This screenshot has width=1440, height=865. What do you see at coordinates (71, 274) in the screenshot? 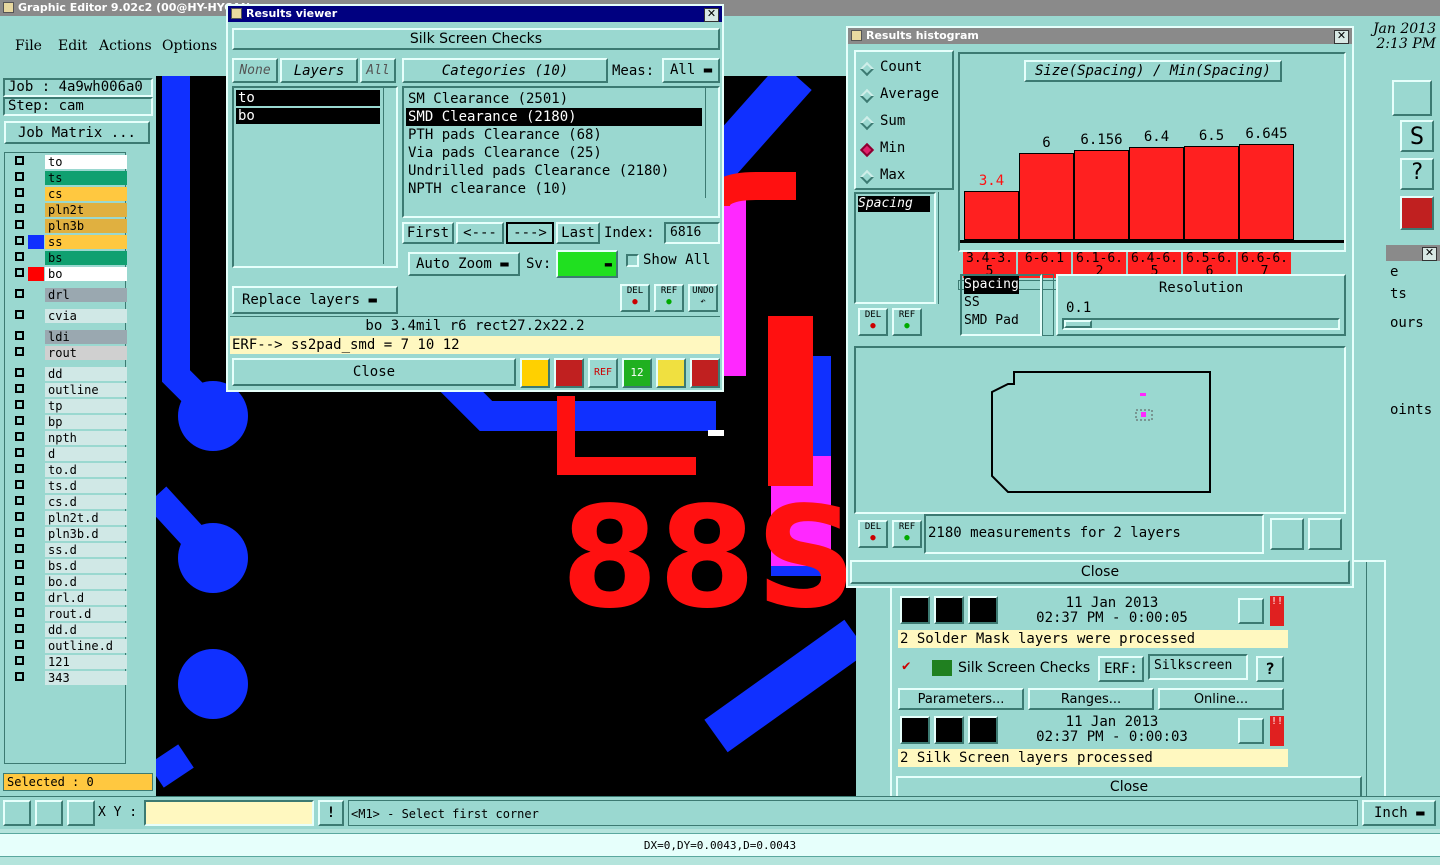
I see `layer-row-bo: bo` at bounding box center [71, 274].